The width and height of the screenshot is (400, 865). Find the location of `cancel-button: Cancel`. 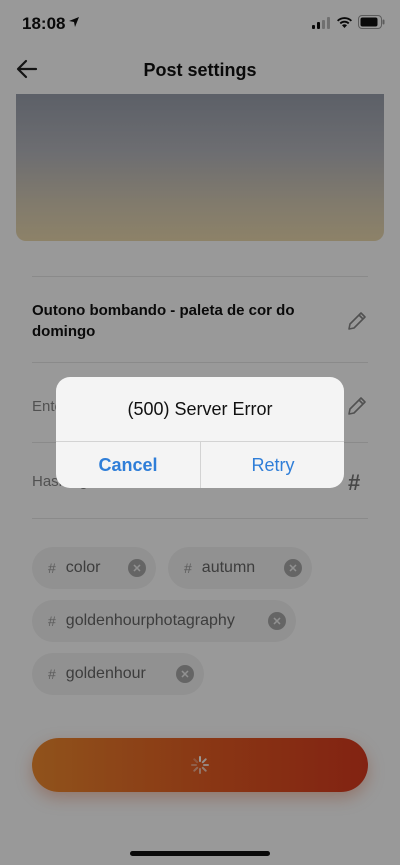

cancel-button: Cancel is located at coordinates (128, 465).